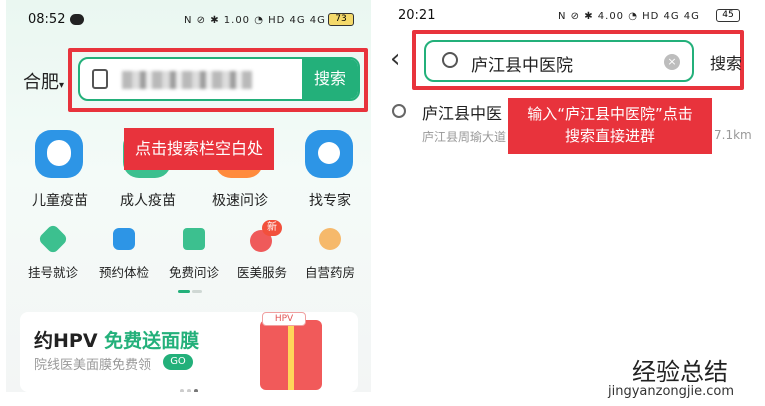 This screenshot has width=765, height=406. Describe the element at coordinates (41, 82) in the screenshot. I see `city-label: 合肥` at that location.